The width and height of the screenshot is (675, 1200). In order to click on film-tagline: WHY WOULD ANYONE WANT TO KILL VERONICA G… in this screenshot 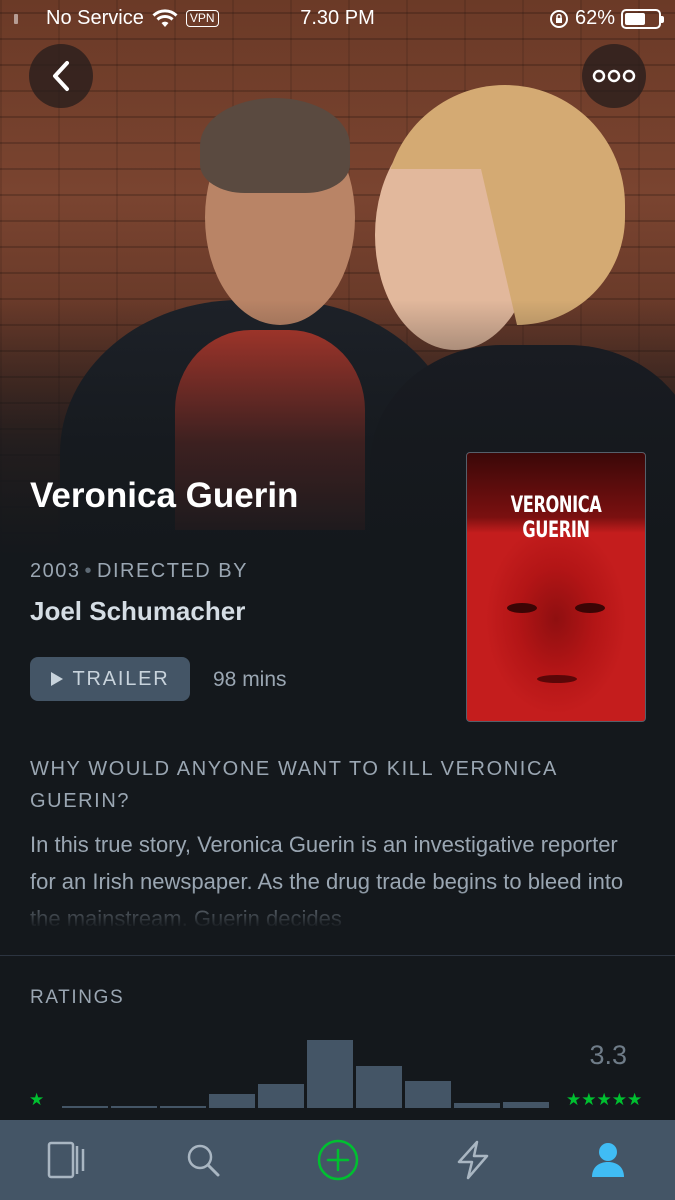, I will do `click(293, 785)`.